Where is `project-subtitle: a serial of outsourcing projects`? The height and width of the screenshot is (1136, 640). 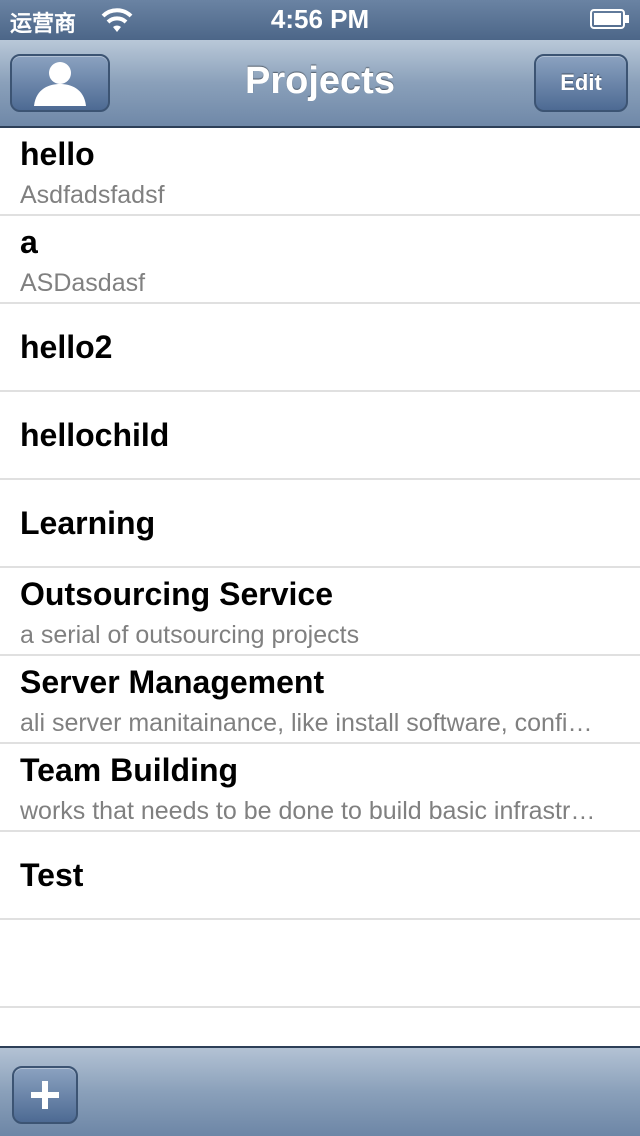
project-subtitle: a serial of outsourcing projects is located at coordinates (190, 635).